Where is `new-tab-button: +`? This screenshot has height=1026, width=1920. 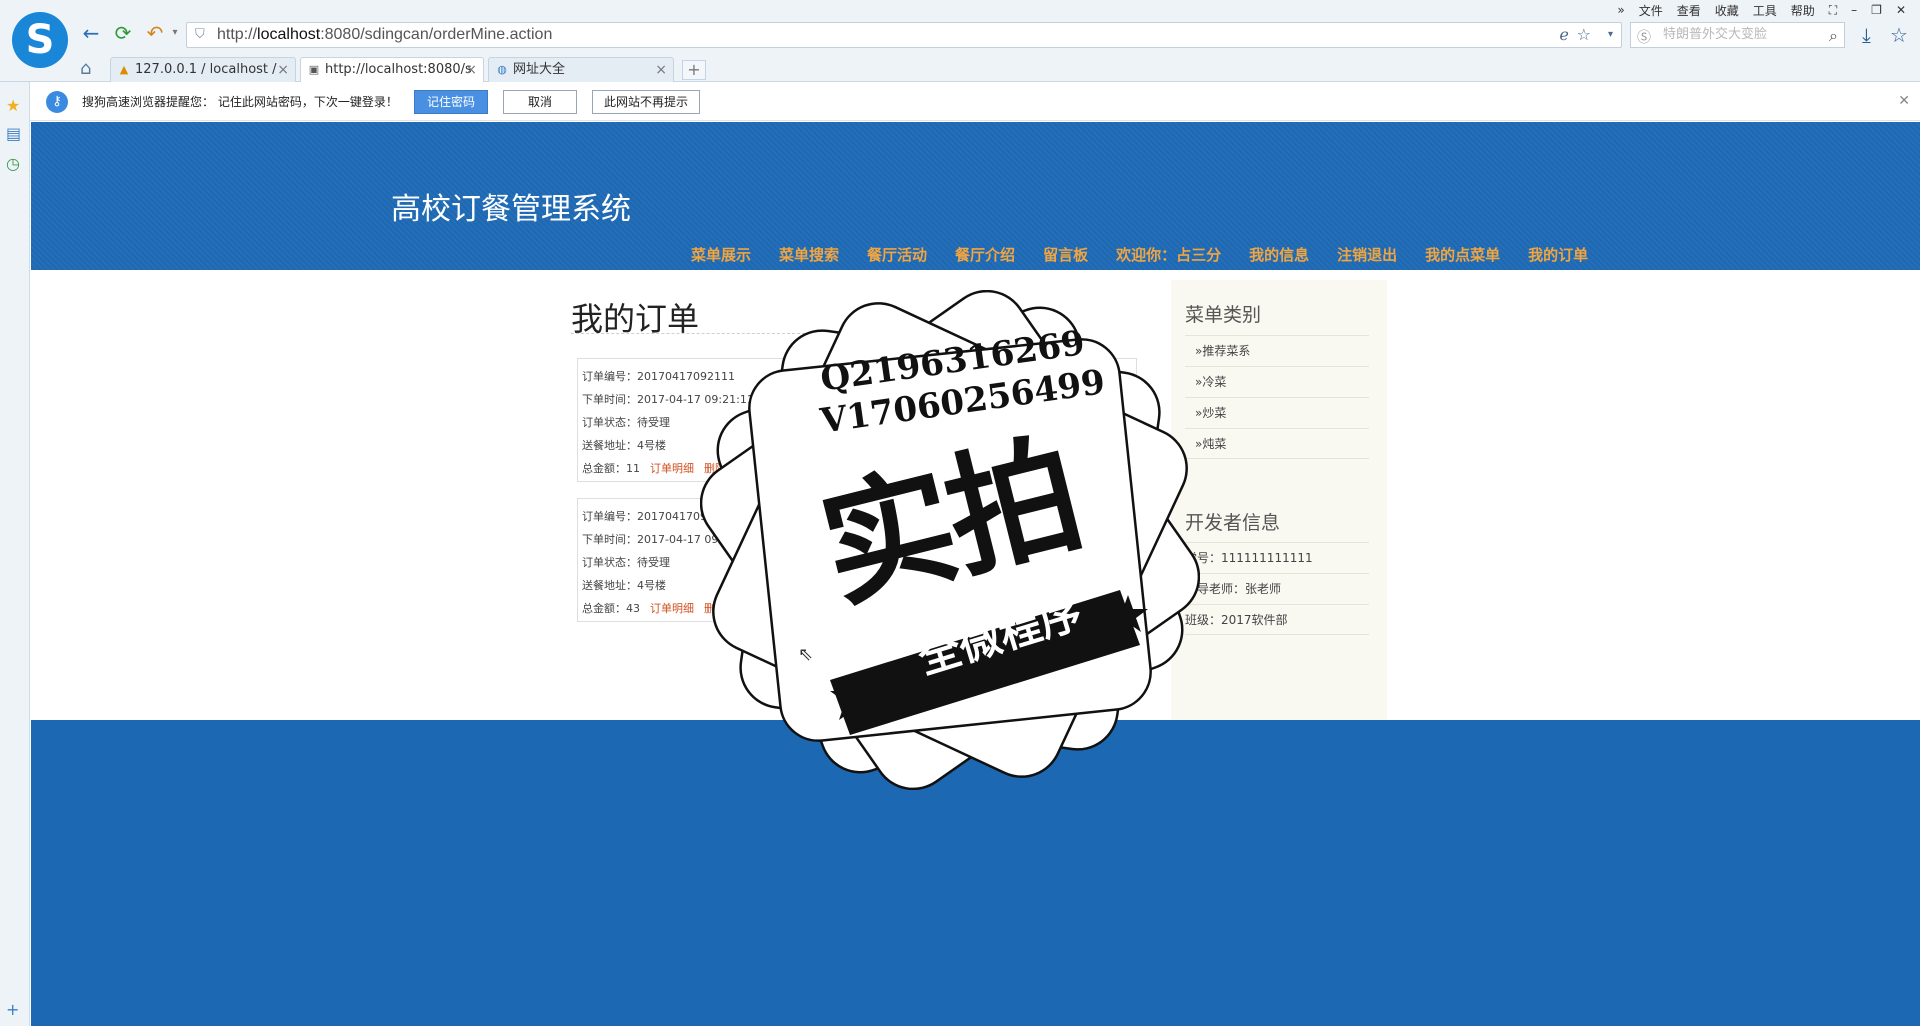
new-tab-button: + is located at coordinates (694, 70).